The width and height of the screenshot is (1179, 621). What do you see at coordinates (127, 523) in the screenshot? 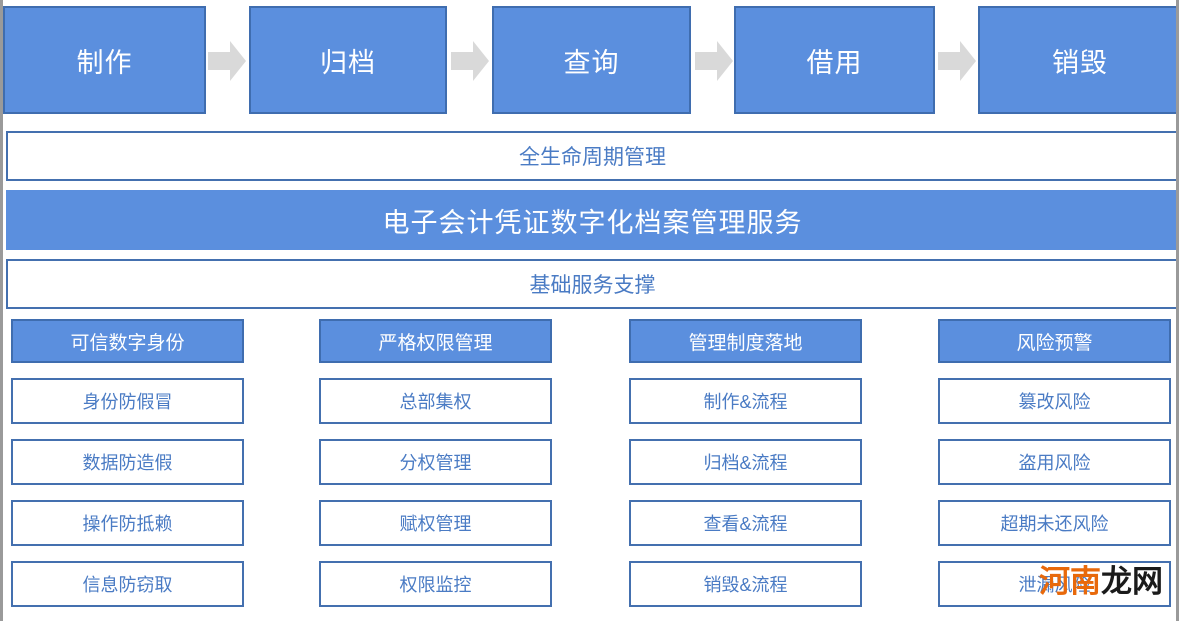
I see `pillar-item: 操作防抵赖` at bounding box center [127, 523].